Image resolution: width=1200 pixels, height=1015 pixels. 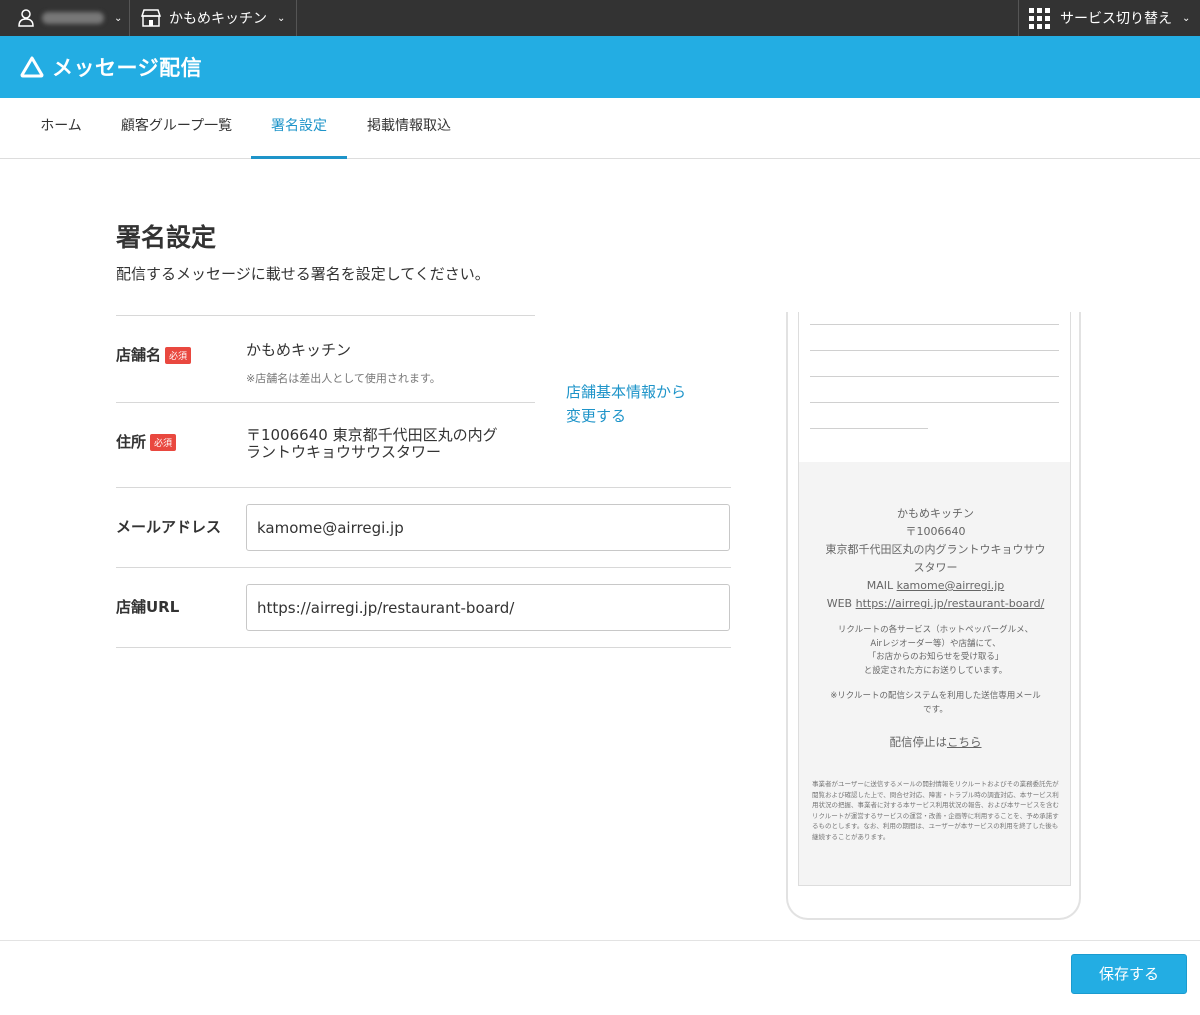 I want to click on air-logo-icon, so click(x=32, y=67).